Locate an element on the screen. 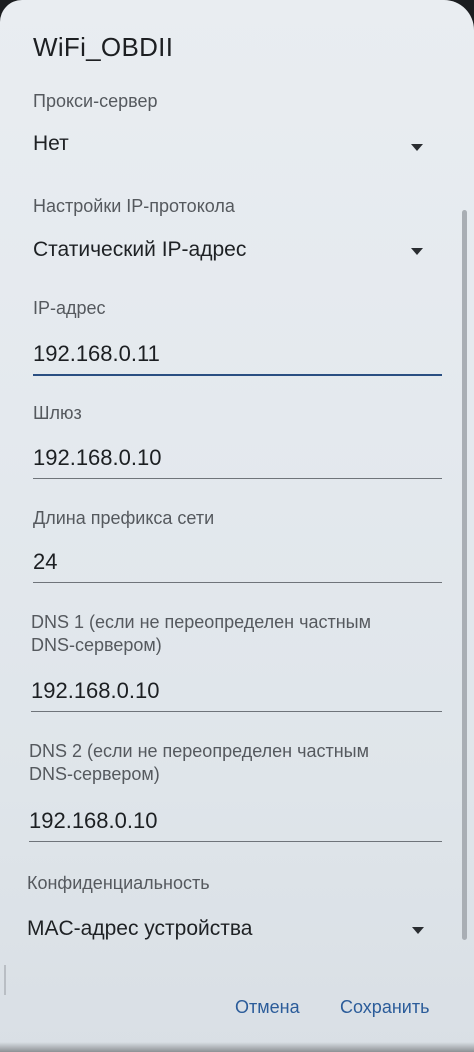 This screenshot has width=474, height=1052. divider is located at coordinates (5, 980).